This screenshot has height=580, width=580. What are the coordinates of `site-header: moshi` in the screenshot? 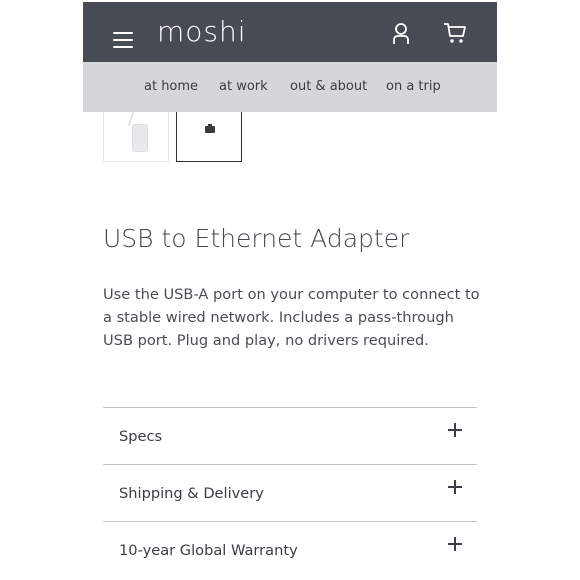 It's located at (290, 32).